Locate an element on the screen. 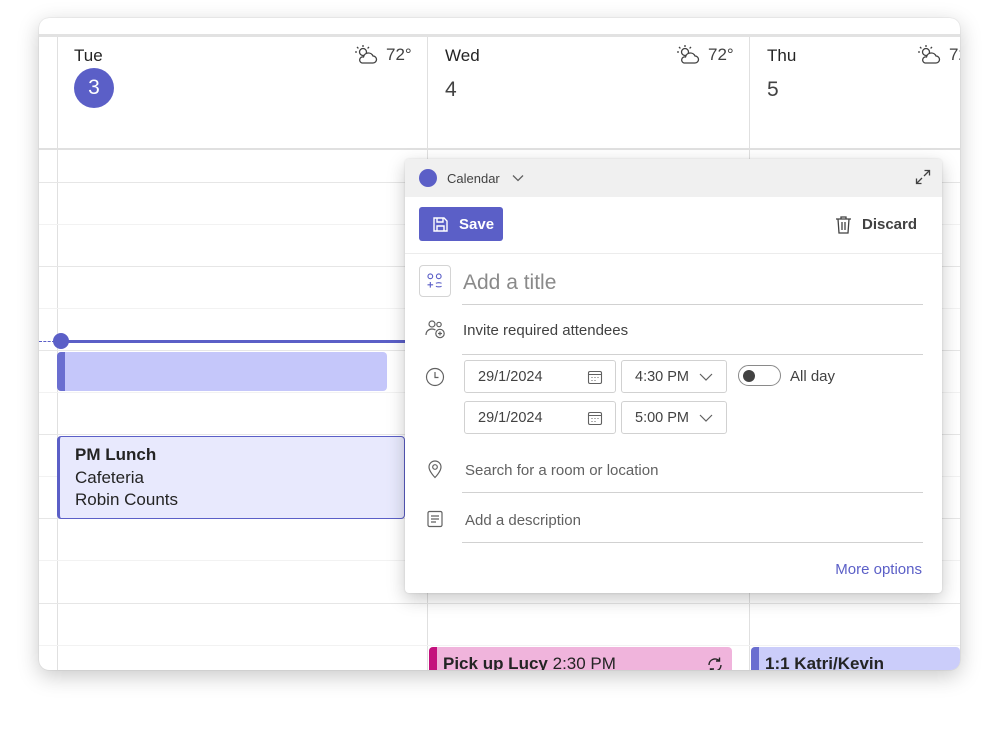 The height and width of the screenshot is (730, 999). description-icon is located at coordinates (435, 519).